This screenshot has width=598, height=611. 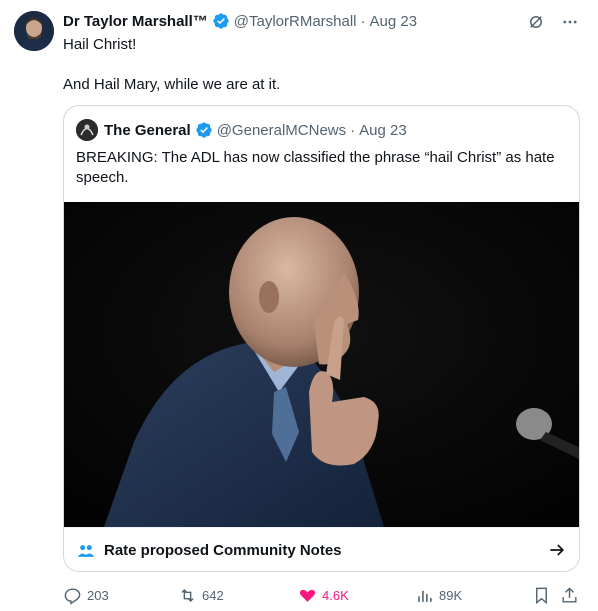 I want to click on author-avatar, so click(x=34, y=31).